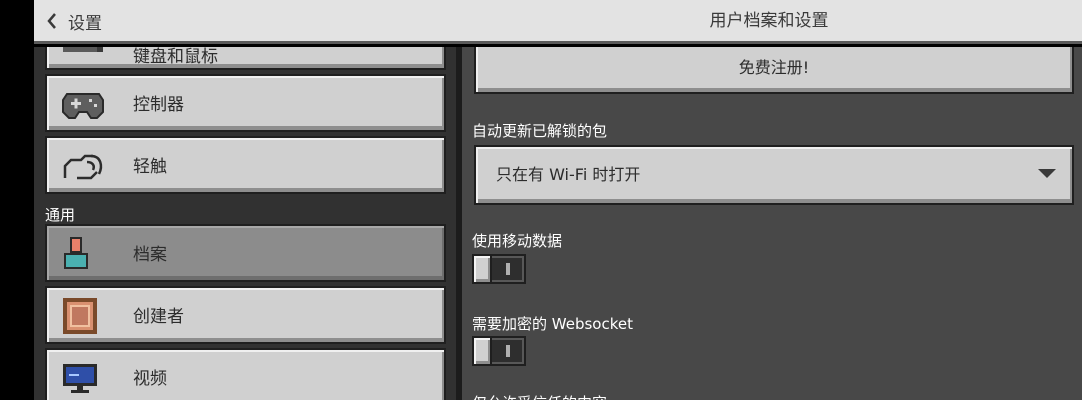 This screenshot has width=1082, height=400. What do you see at coordinates (245, 315) in the screenshot?
I see `sidebar-item-creator: 创建者` at bounding box center [245, 315].